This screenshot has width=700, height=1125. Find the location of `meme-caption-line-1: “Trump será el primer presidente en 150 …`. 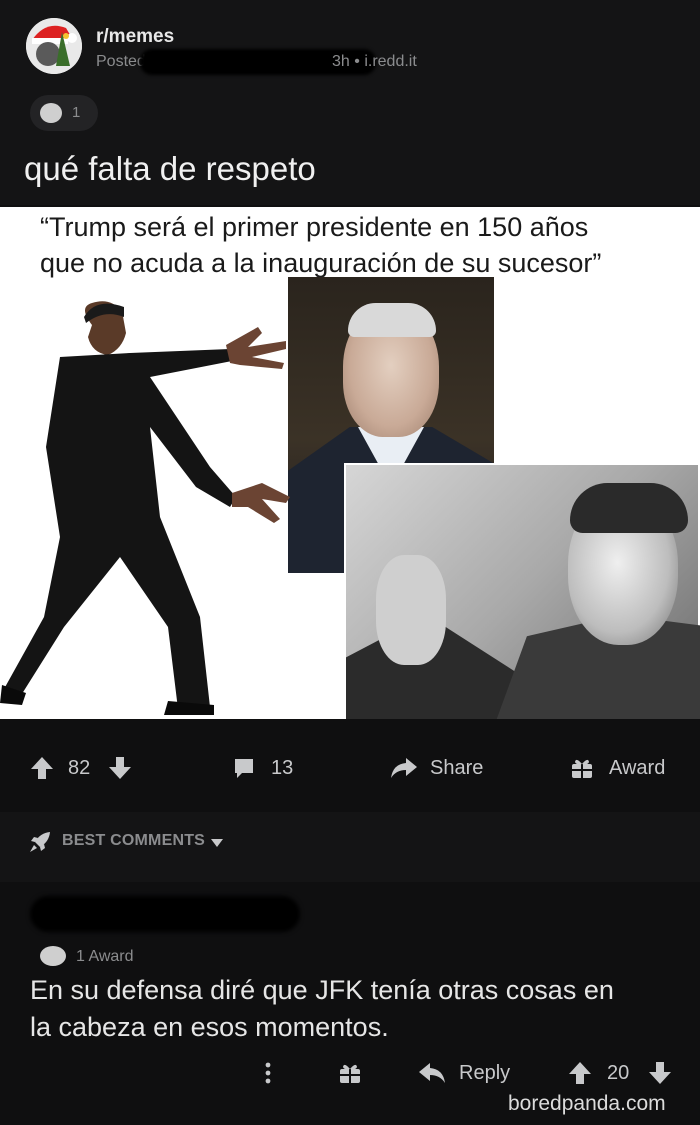

meme-caption-line-1: “Trump será el primer presidente en 150 … is located at coordinates (314, 227).